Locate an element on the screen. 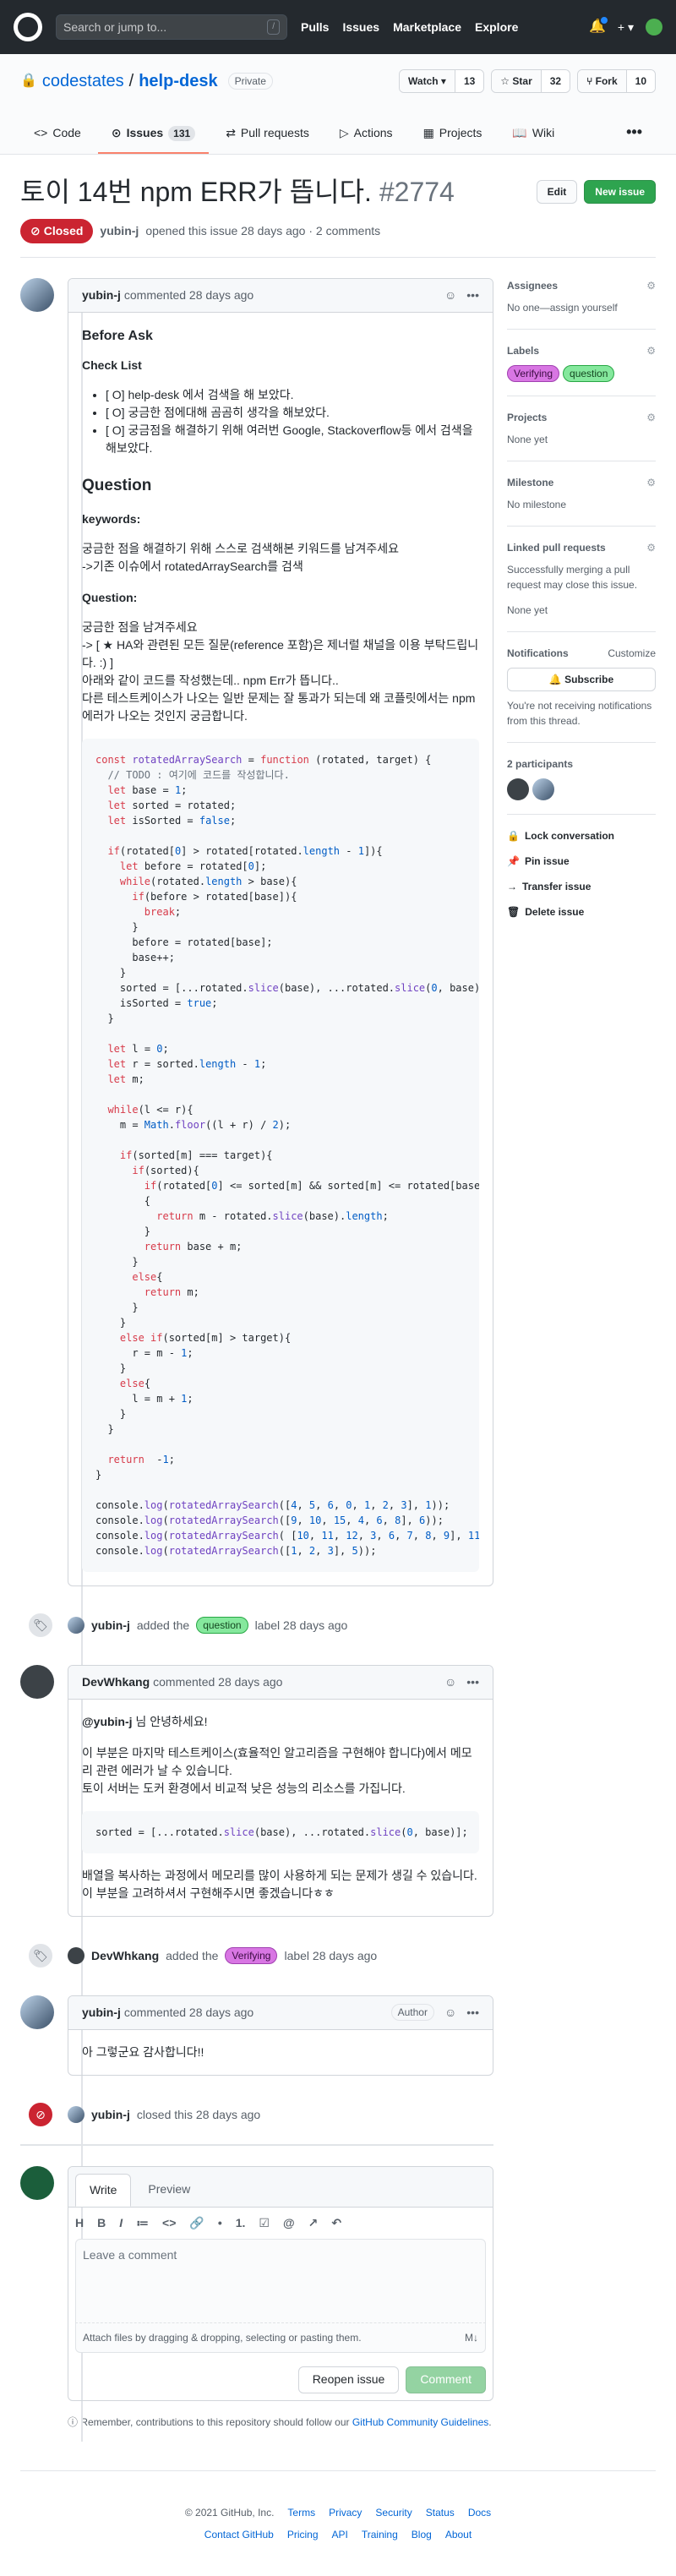 The width and height of the screenshot is (676, 2576). tab-preview: Preview is located at coordinates (169, 2190).